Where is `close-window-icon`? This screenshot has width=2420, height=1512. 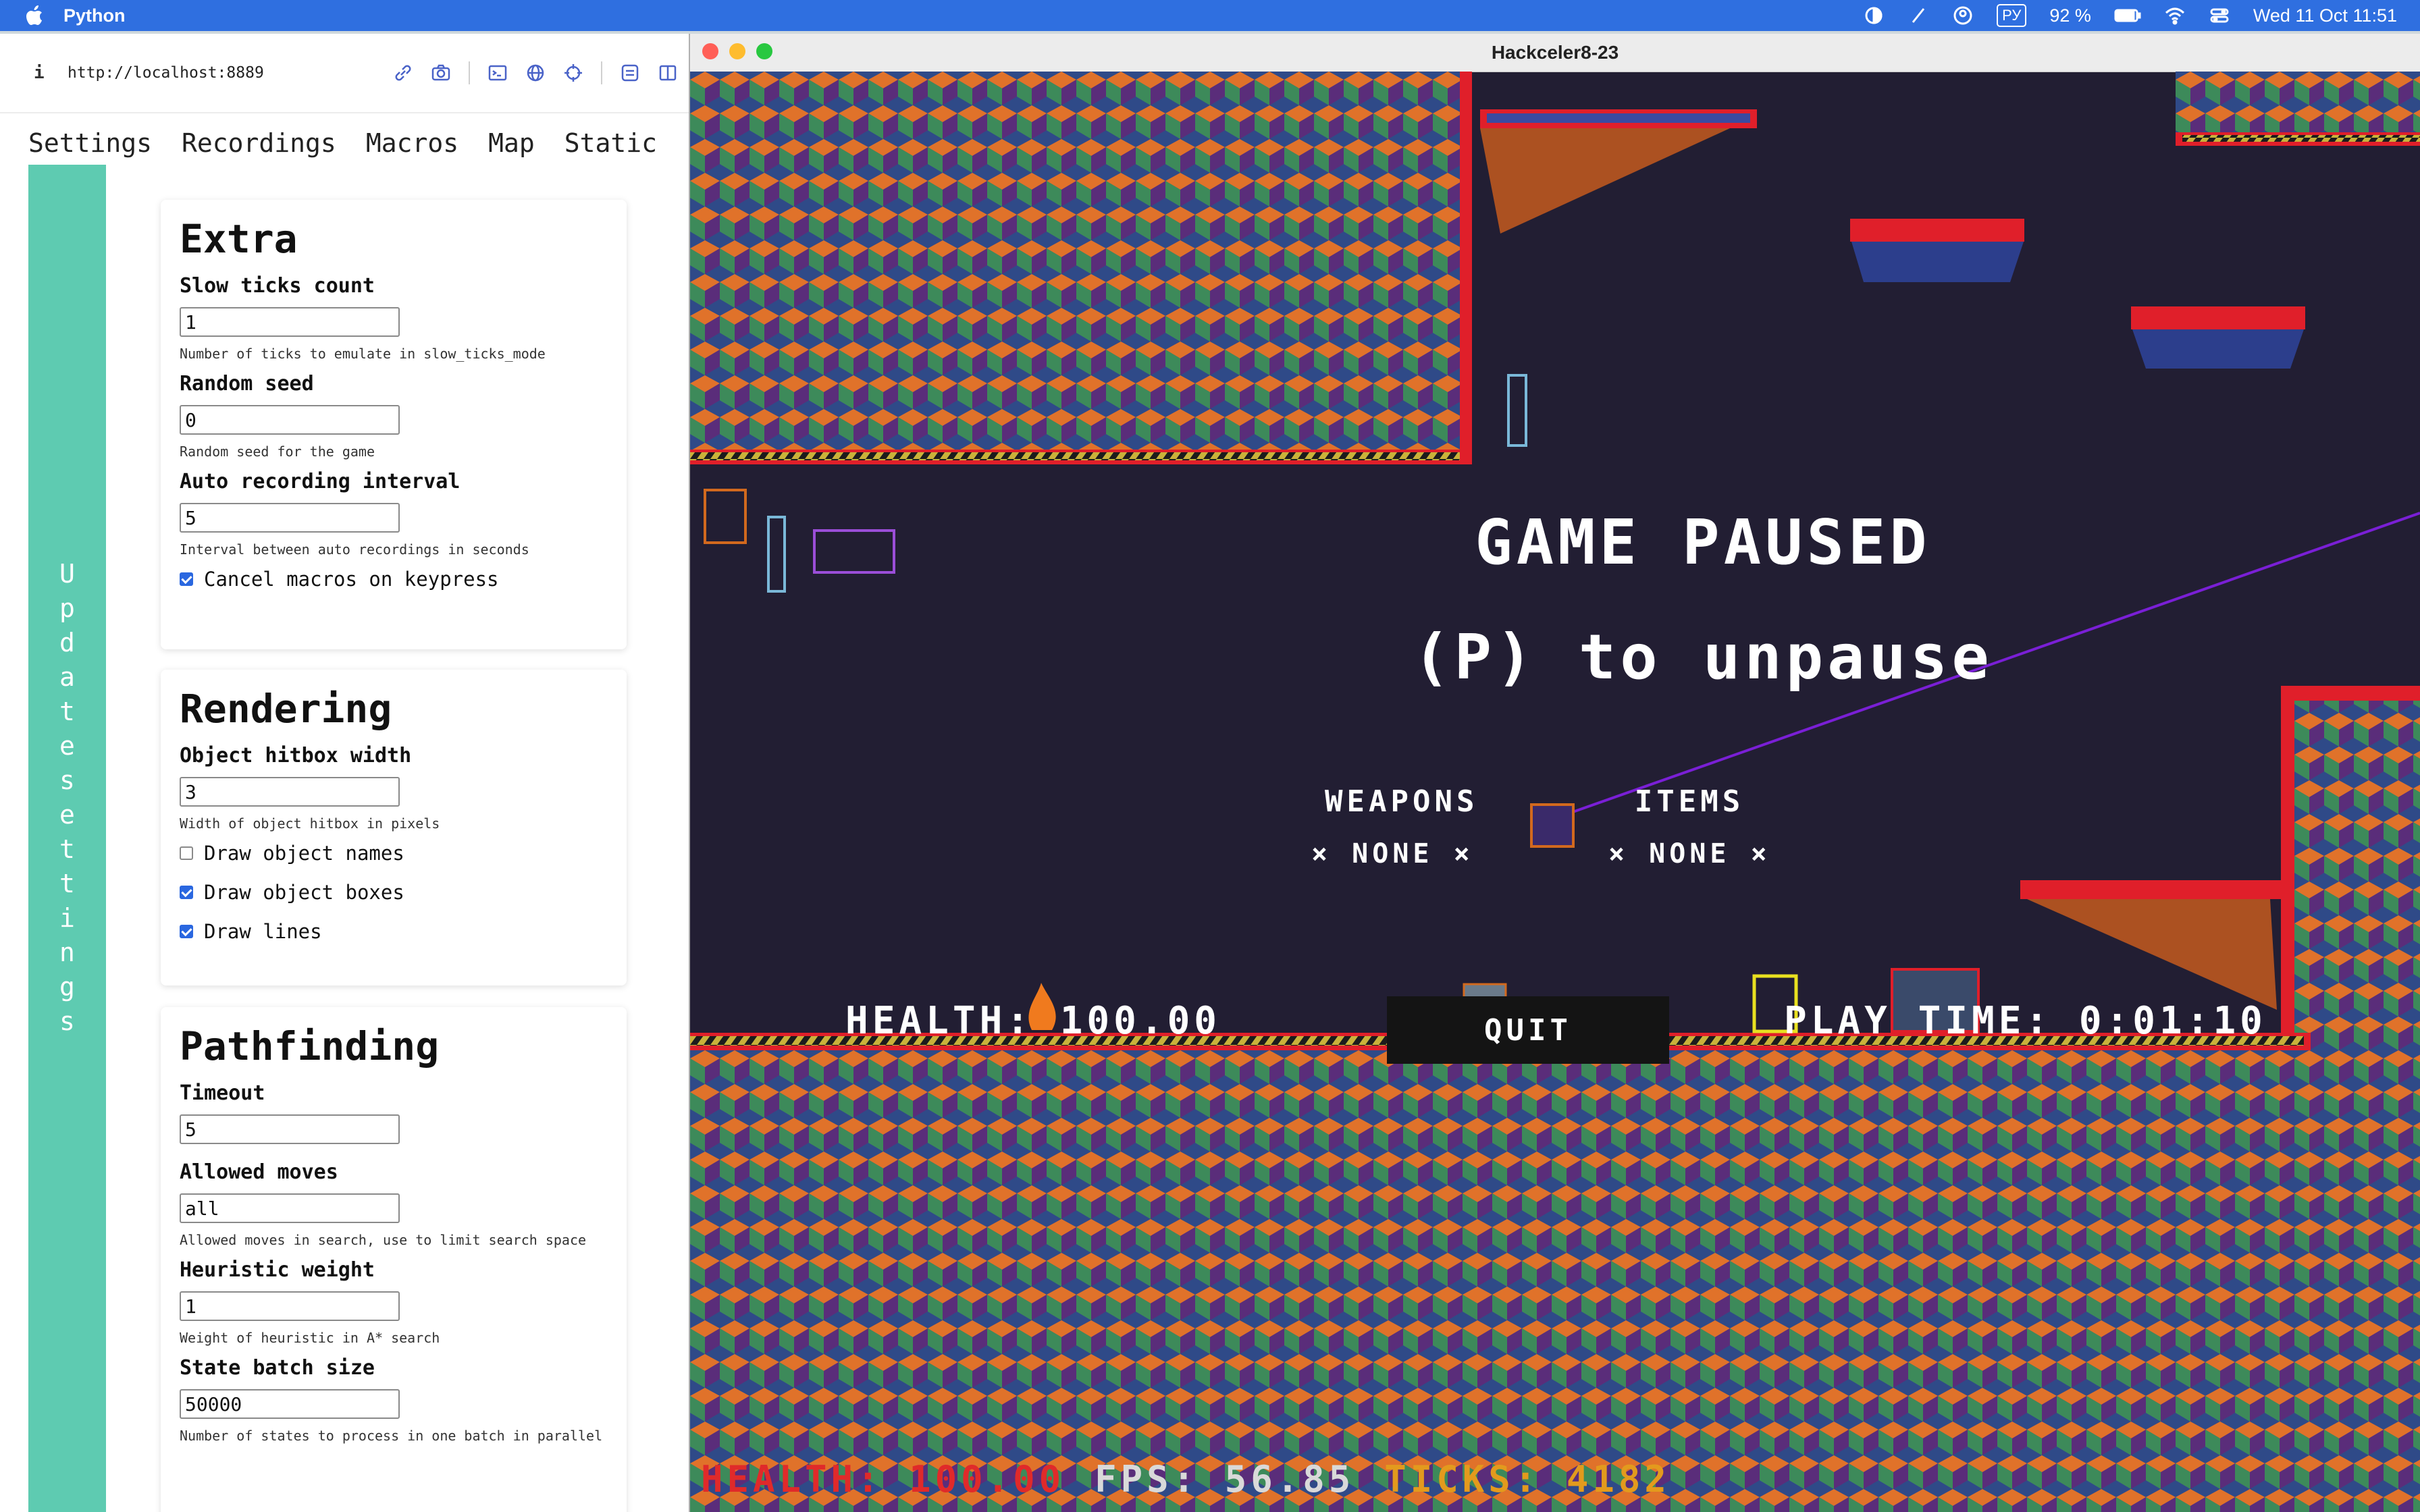
close-window-icon is located at coordinates (710, 51).